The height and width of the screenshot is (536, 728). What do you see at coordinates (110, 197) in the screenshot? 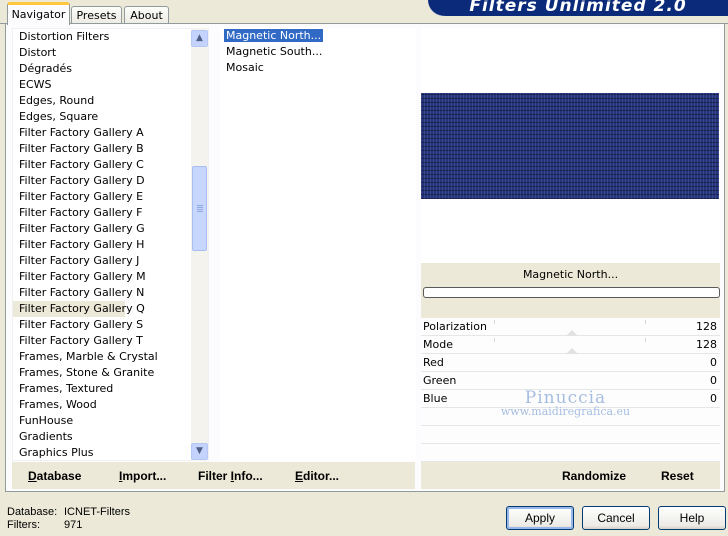
I see `category-item: Filter Factory Gallery E` at bounding box center [110, 197].